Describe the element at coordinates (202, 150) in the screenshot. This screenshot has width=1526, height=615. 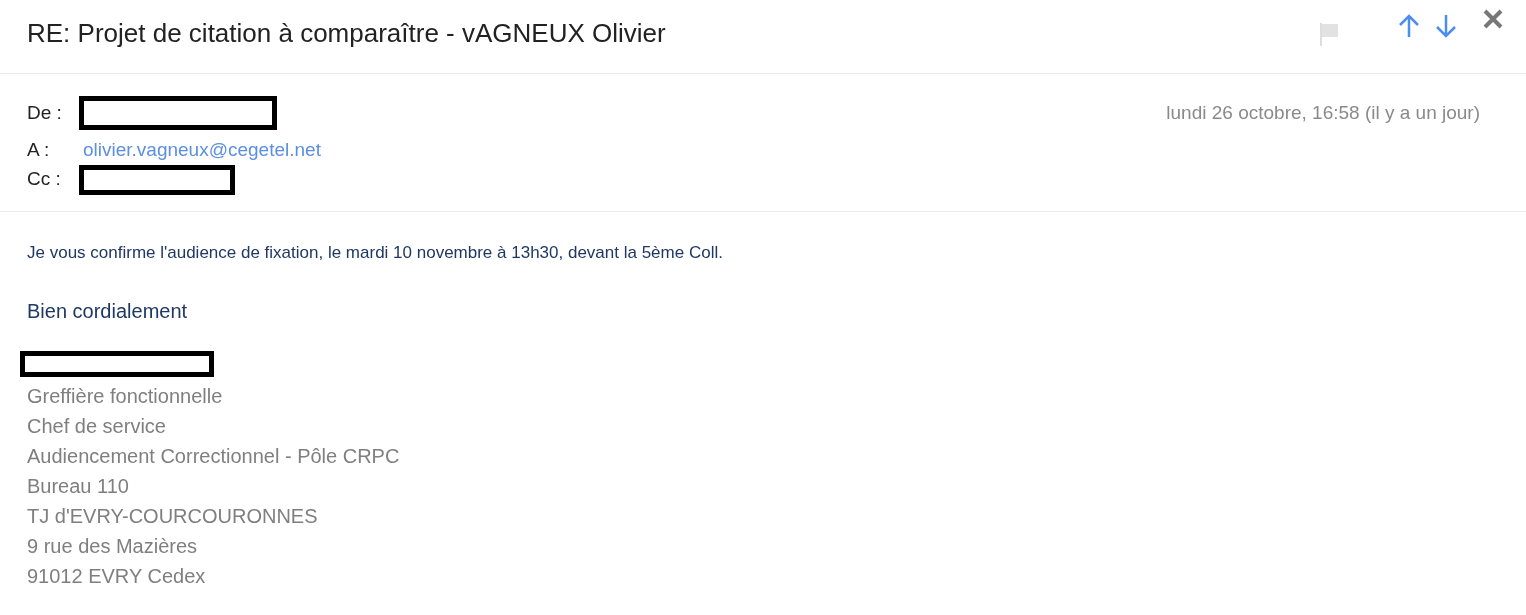
I see `recipient-link: olivier.vagneux@cegetel.net` at that location.